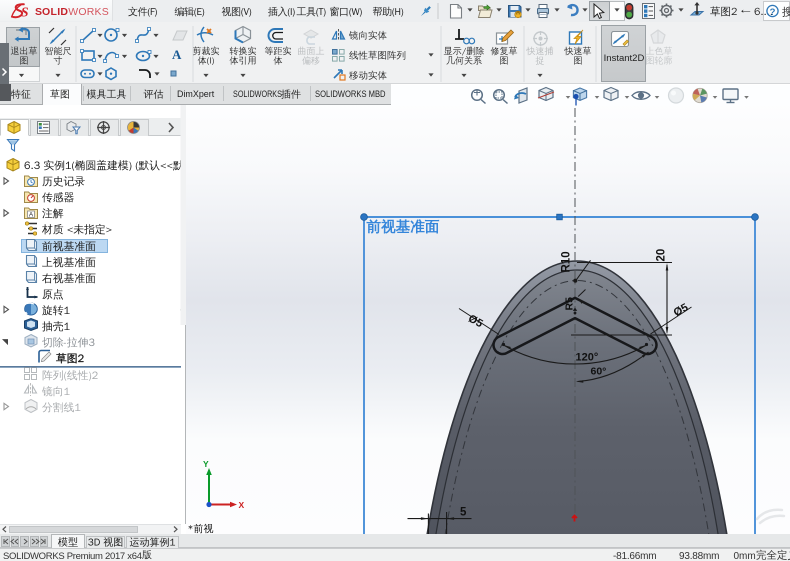 This screenshot has width=790, height=561. Describe the element at coordinates (599, 372) in the screenshot. I see `svg-text: 60°` at that location.